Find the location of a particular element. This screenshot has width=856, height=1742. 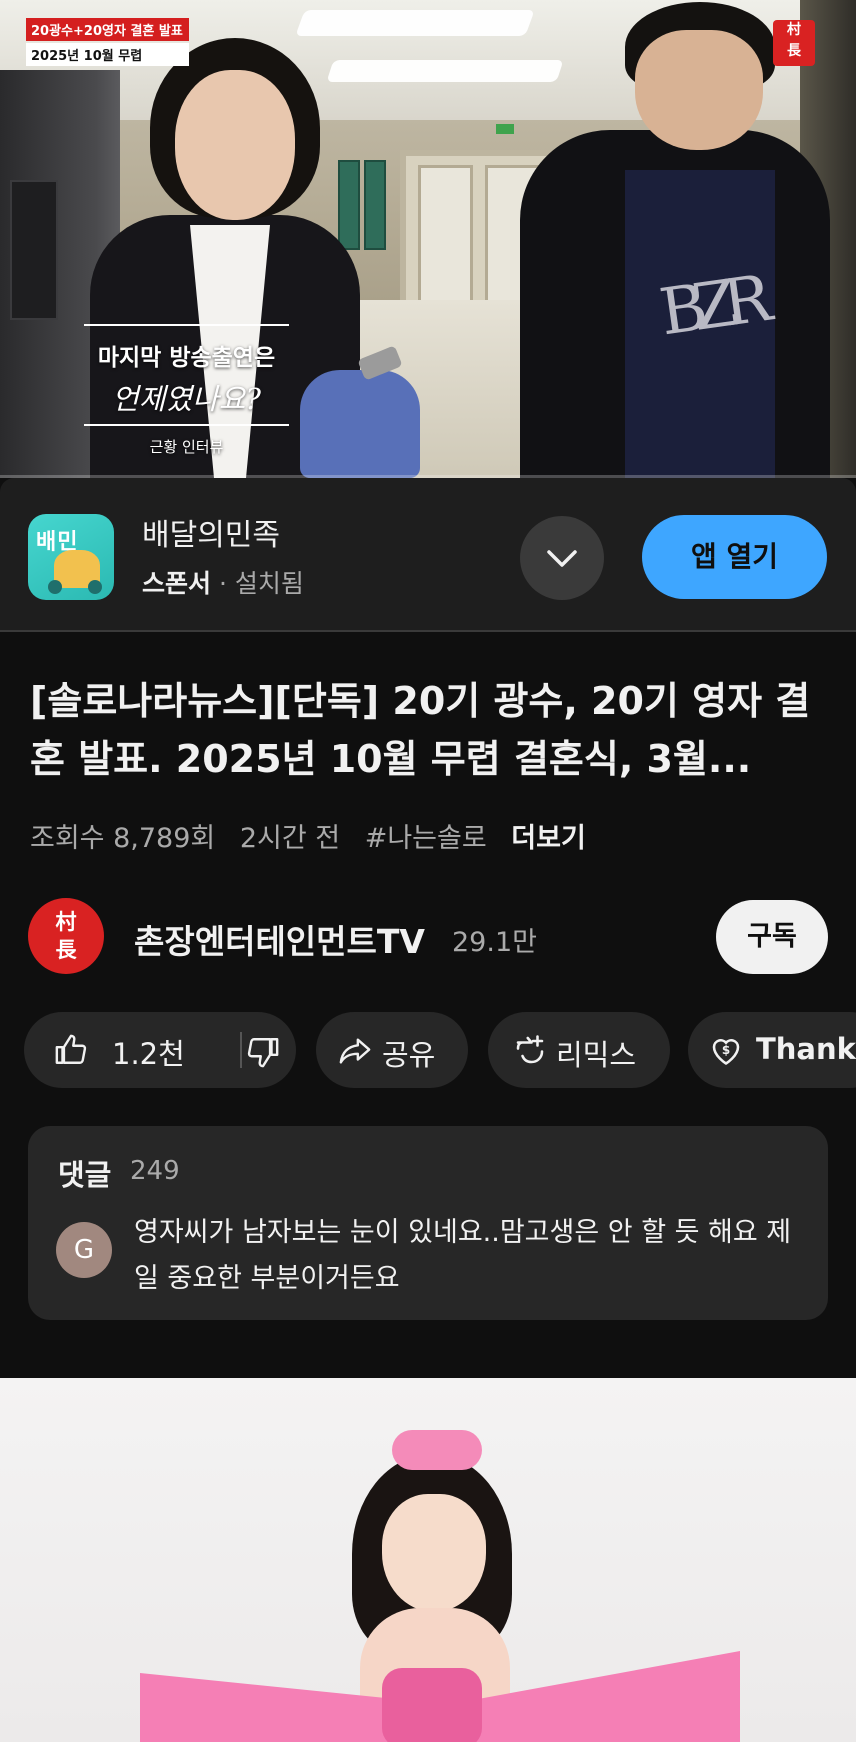

like-count: 1.2천 is located at coordinates (148, 1052).